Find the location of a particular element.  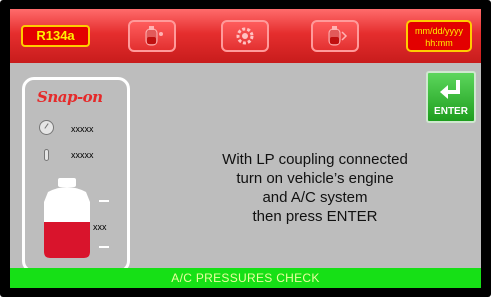

tank-value: xxx is located at coordinates (100, 227).